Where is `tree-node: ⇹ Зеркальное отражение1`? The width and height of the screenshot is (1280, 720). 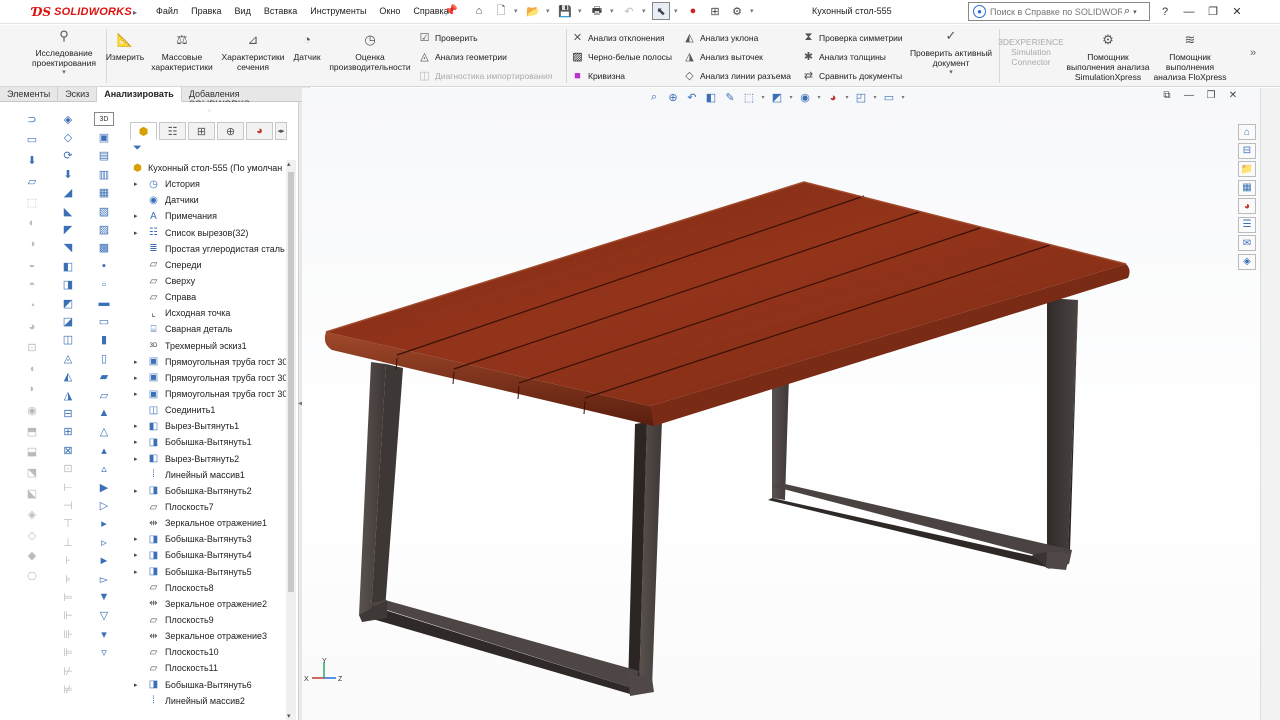 tree-node: ⇹ Зеркальное отражение1 is located at coordinates (207, 523).